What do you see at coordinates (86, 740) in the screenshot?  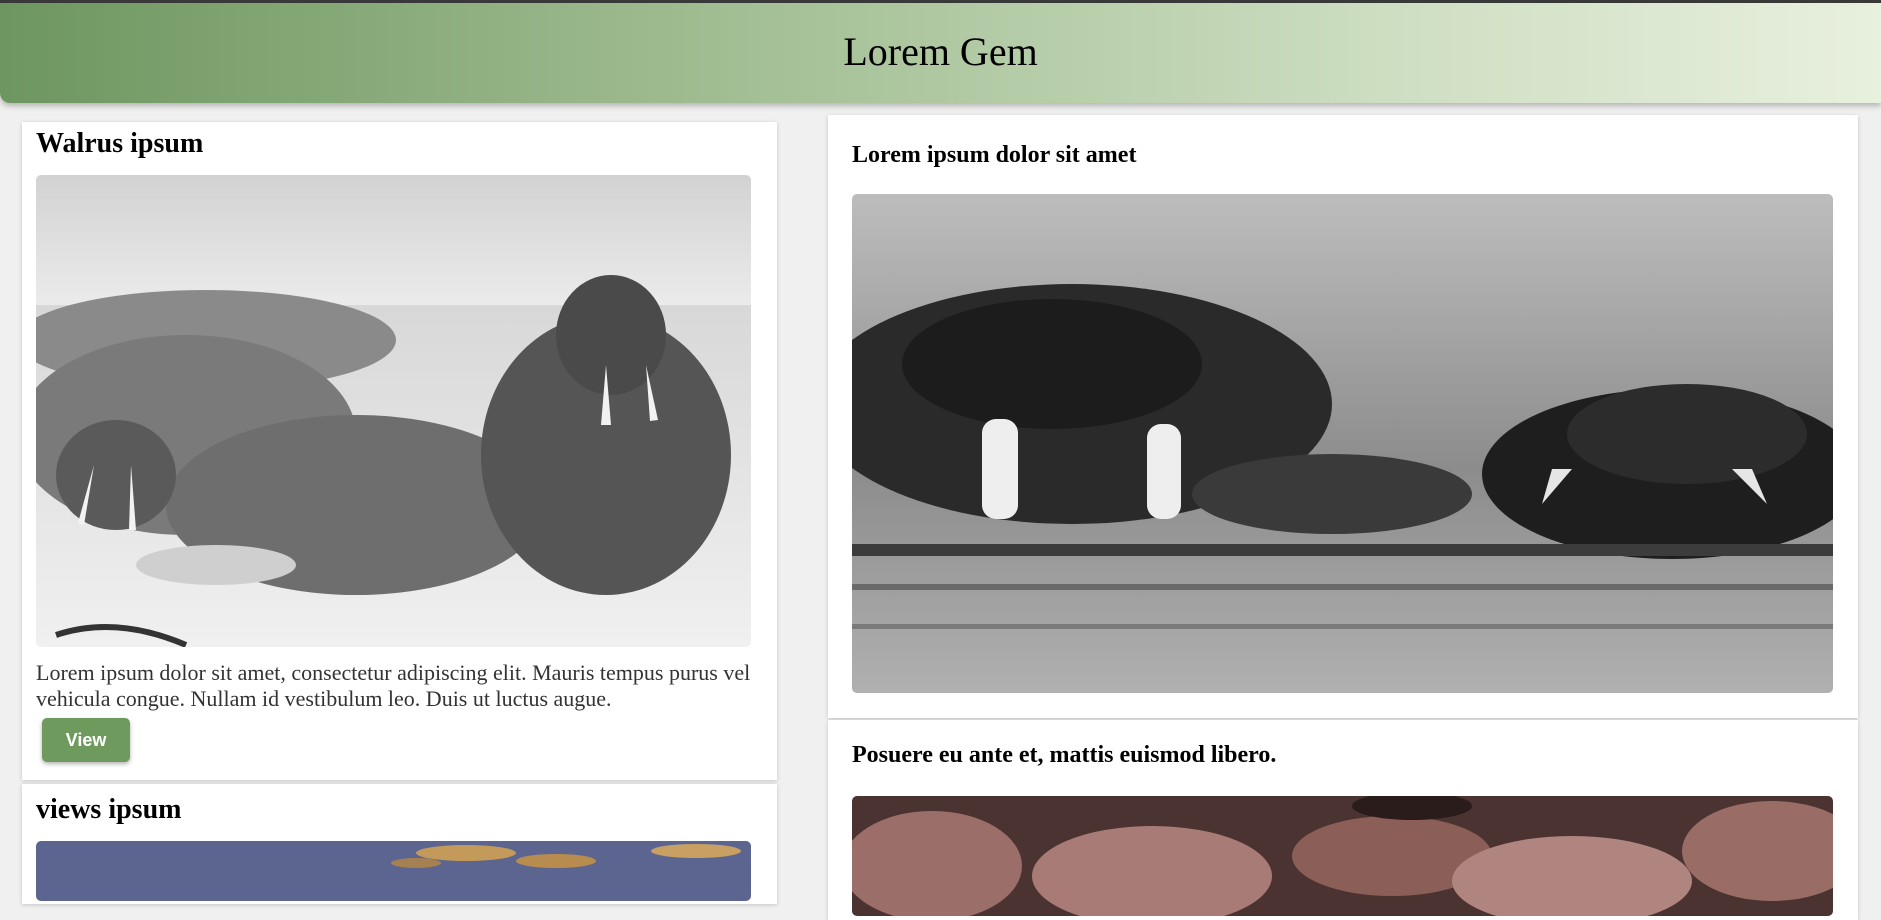 I see `view-button: View` at bounding box center [86, 740].